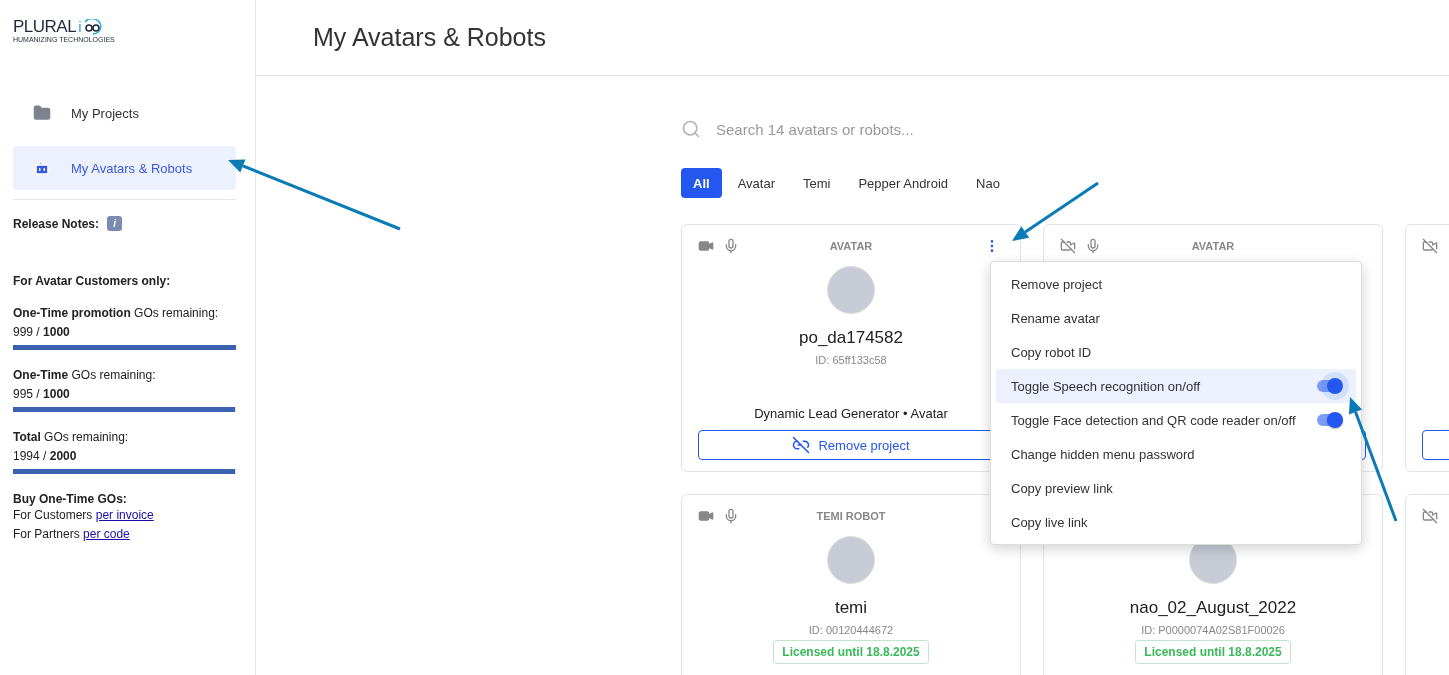 The height and width of the screenshot is (675, 1449). Describe the element at coordinates (1176, 386) in the screenshot. I see `menu-item: Toggle Speech recognition on/off` at that location.